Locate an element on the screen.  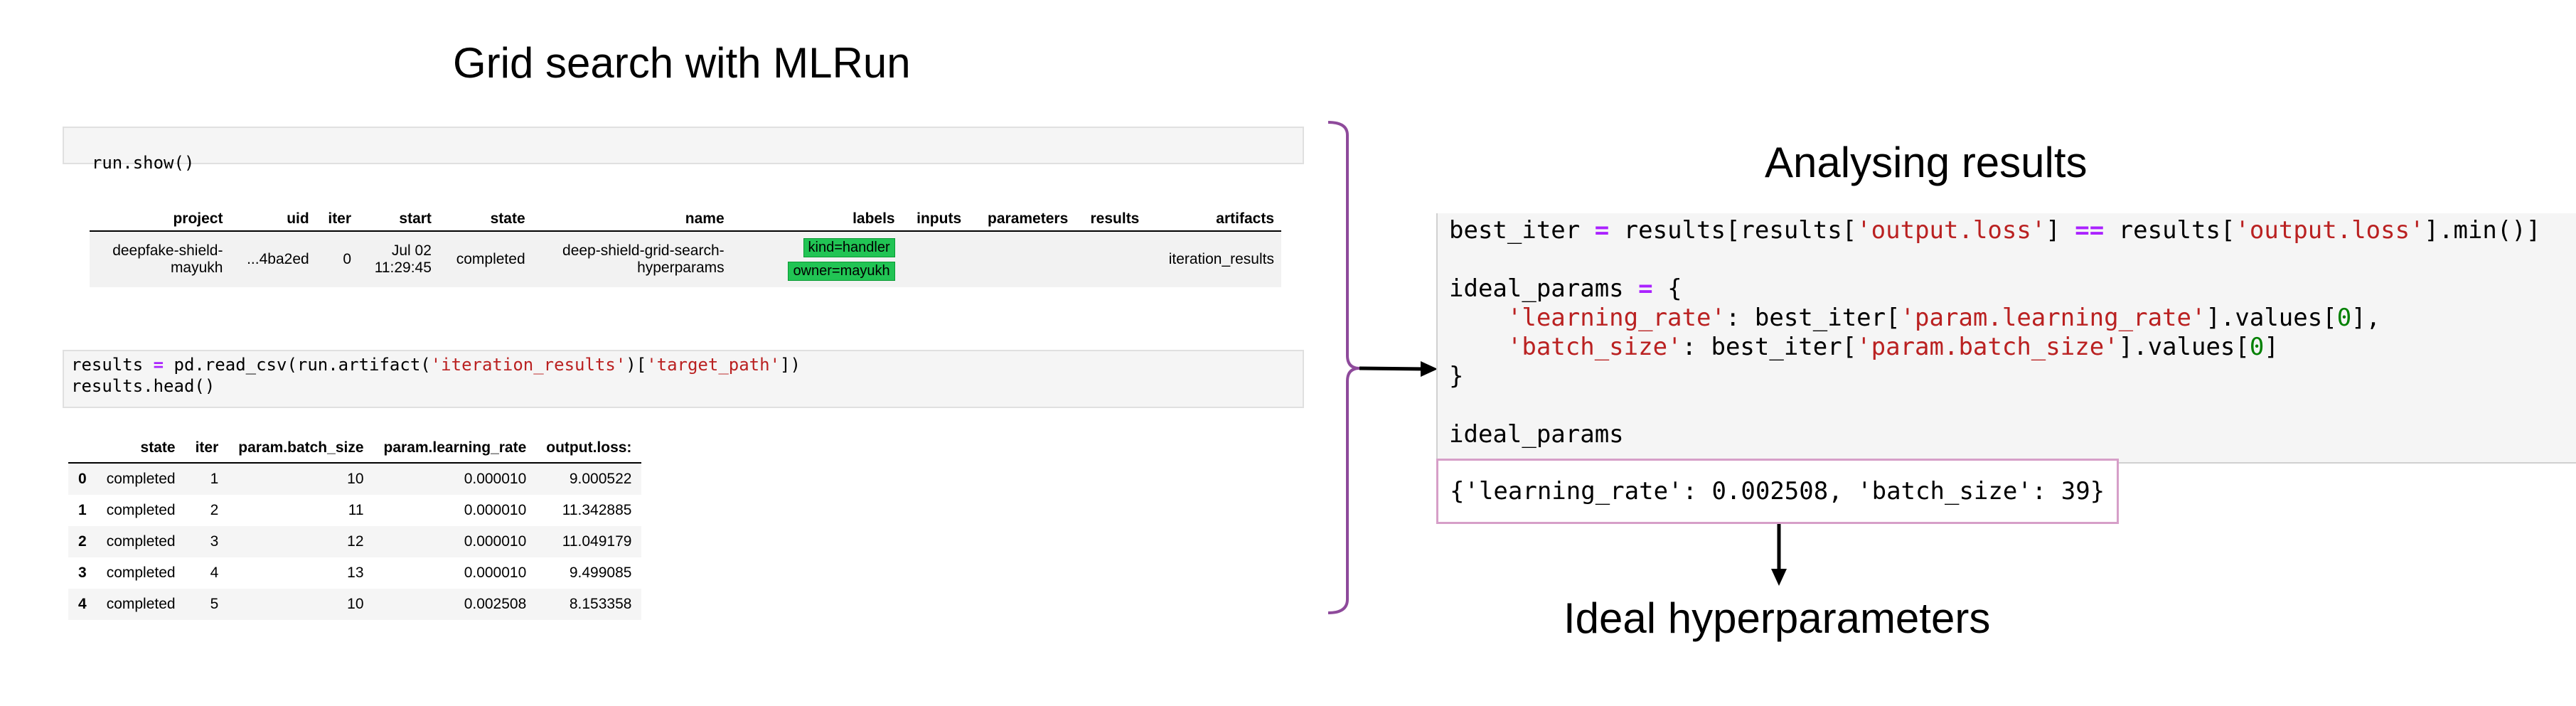
code-token: 'batch_size' is located at coordinates (1594, 347).